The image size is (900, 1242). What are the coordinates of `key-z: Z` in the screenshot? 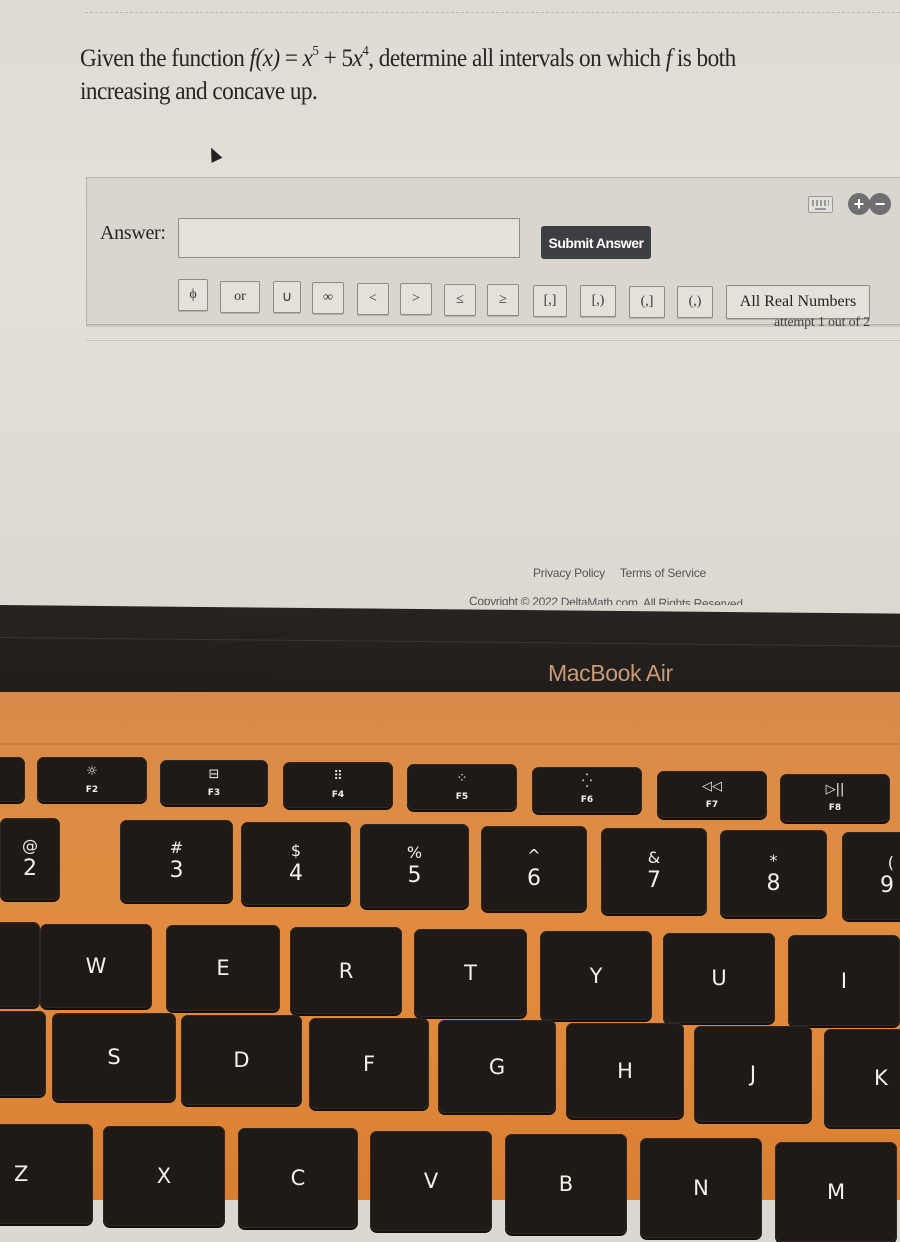 It's located at (46, 1174).